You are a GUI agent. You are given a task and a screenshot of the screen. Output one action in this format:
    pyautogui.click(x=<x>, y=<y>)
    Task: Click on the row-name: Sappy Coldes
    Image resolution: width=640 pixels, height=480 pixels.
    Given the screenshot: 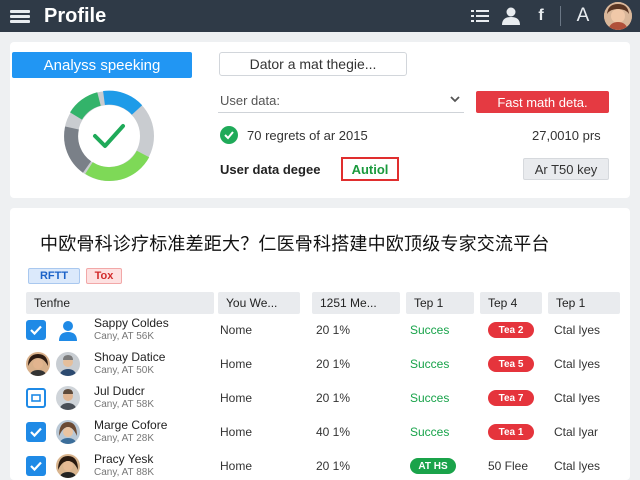 What is the action you would take?
    pyautogui.click(x=131, y=323)
    